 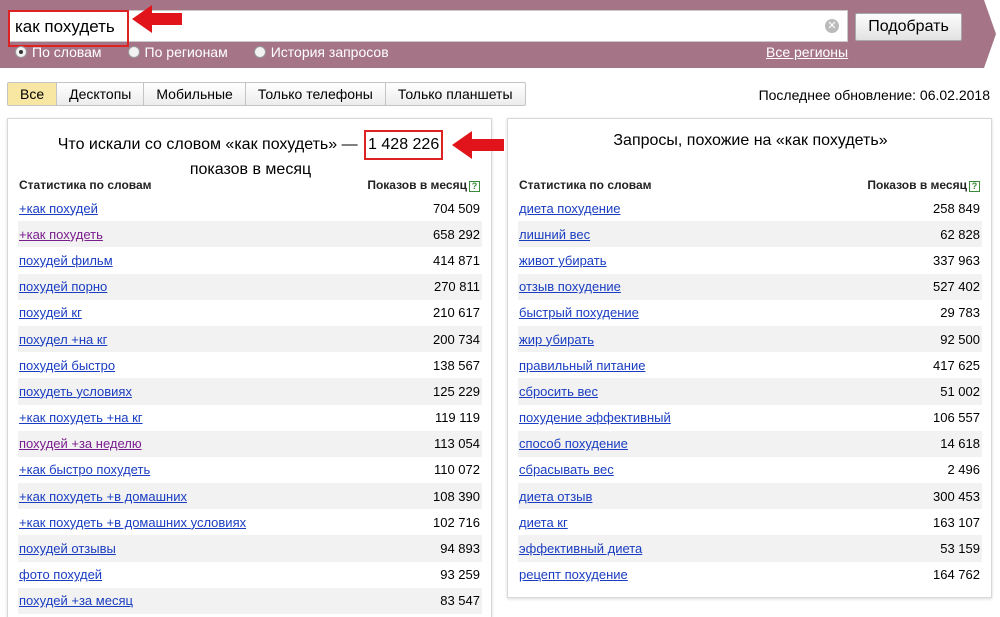 I want to click on keyword-link: похудей отзывы, so click(x=67, y=548).